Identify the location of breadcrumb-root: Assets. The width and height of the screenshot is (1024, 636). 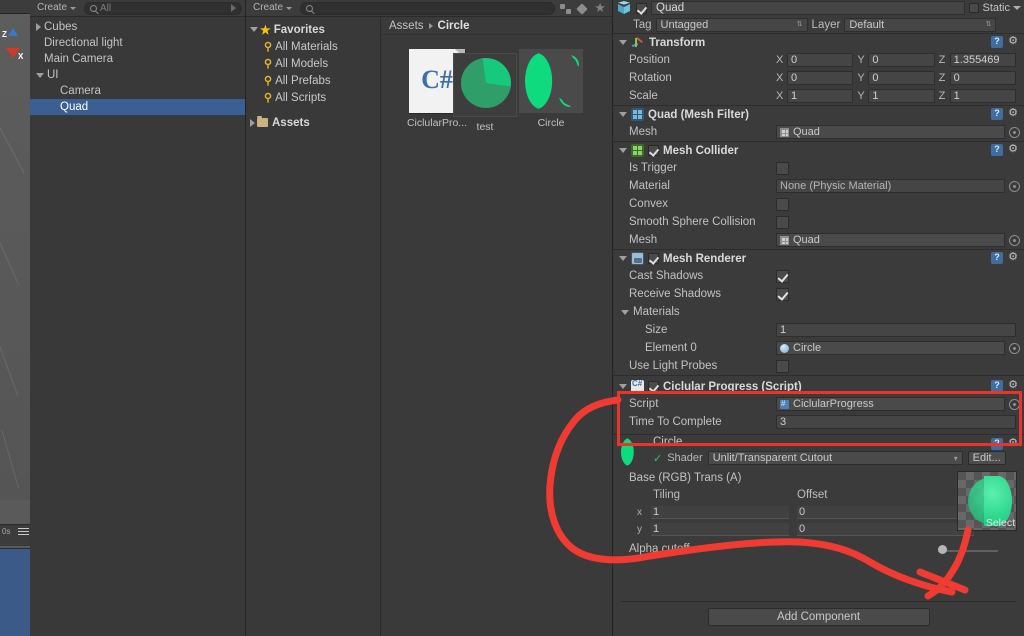
(406, 26).